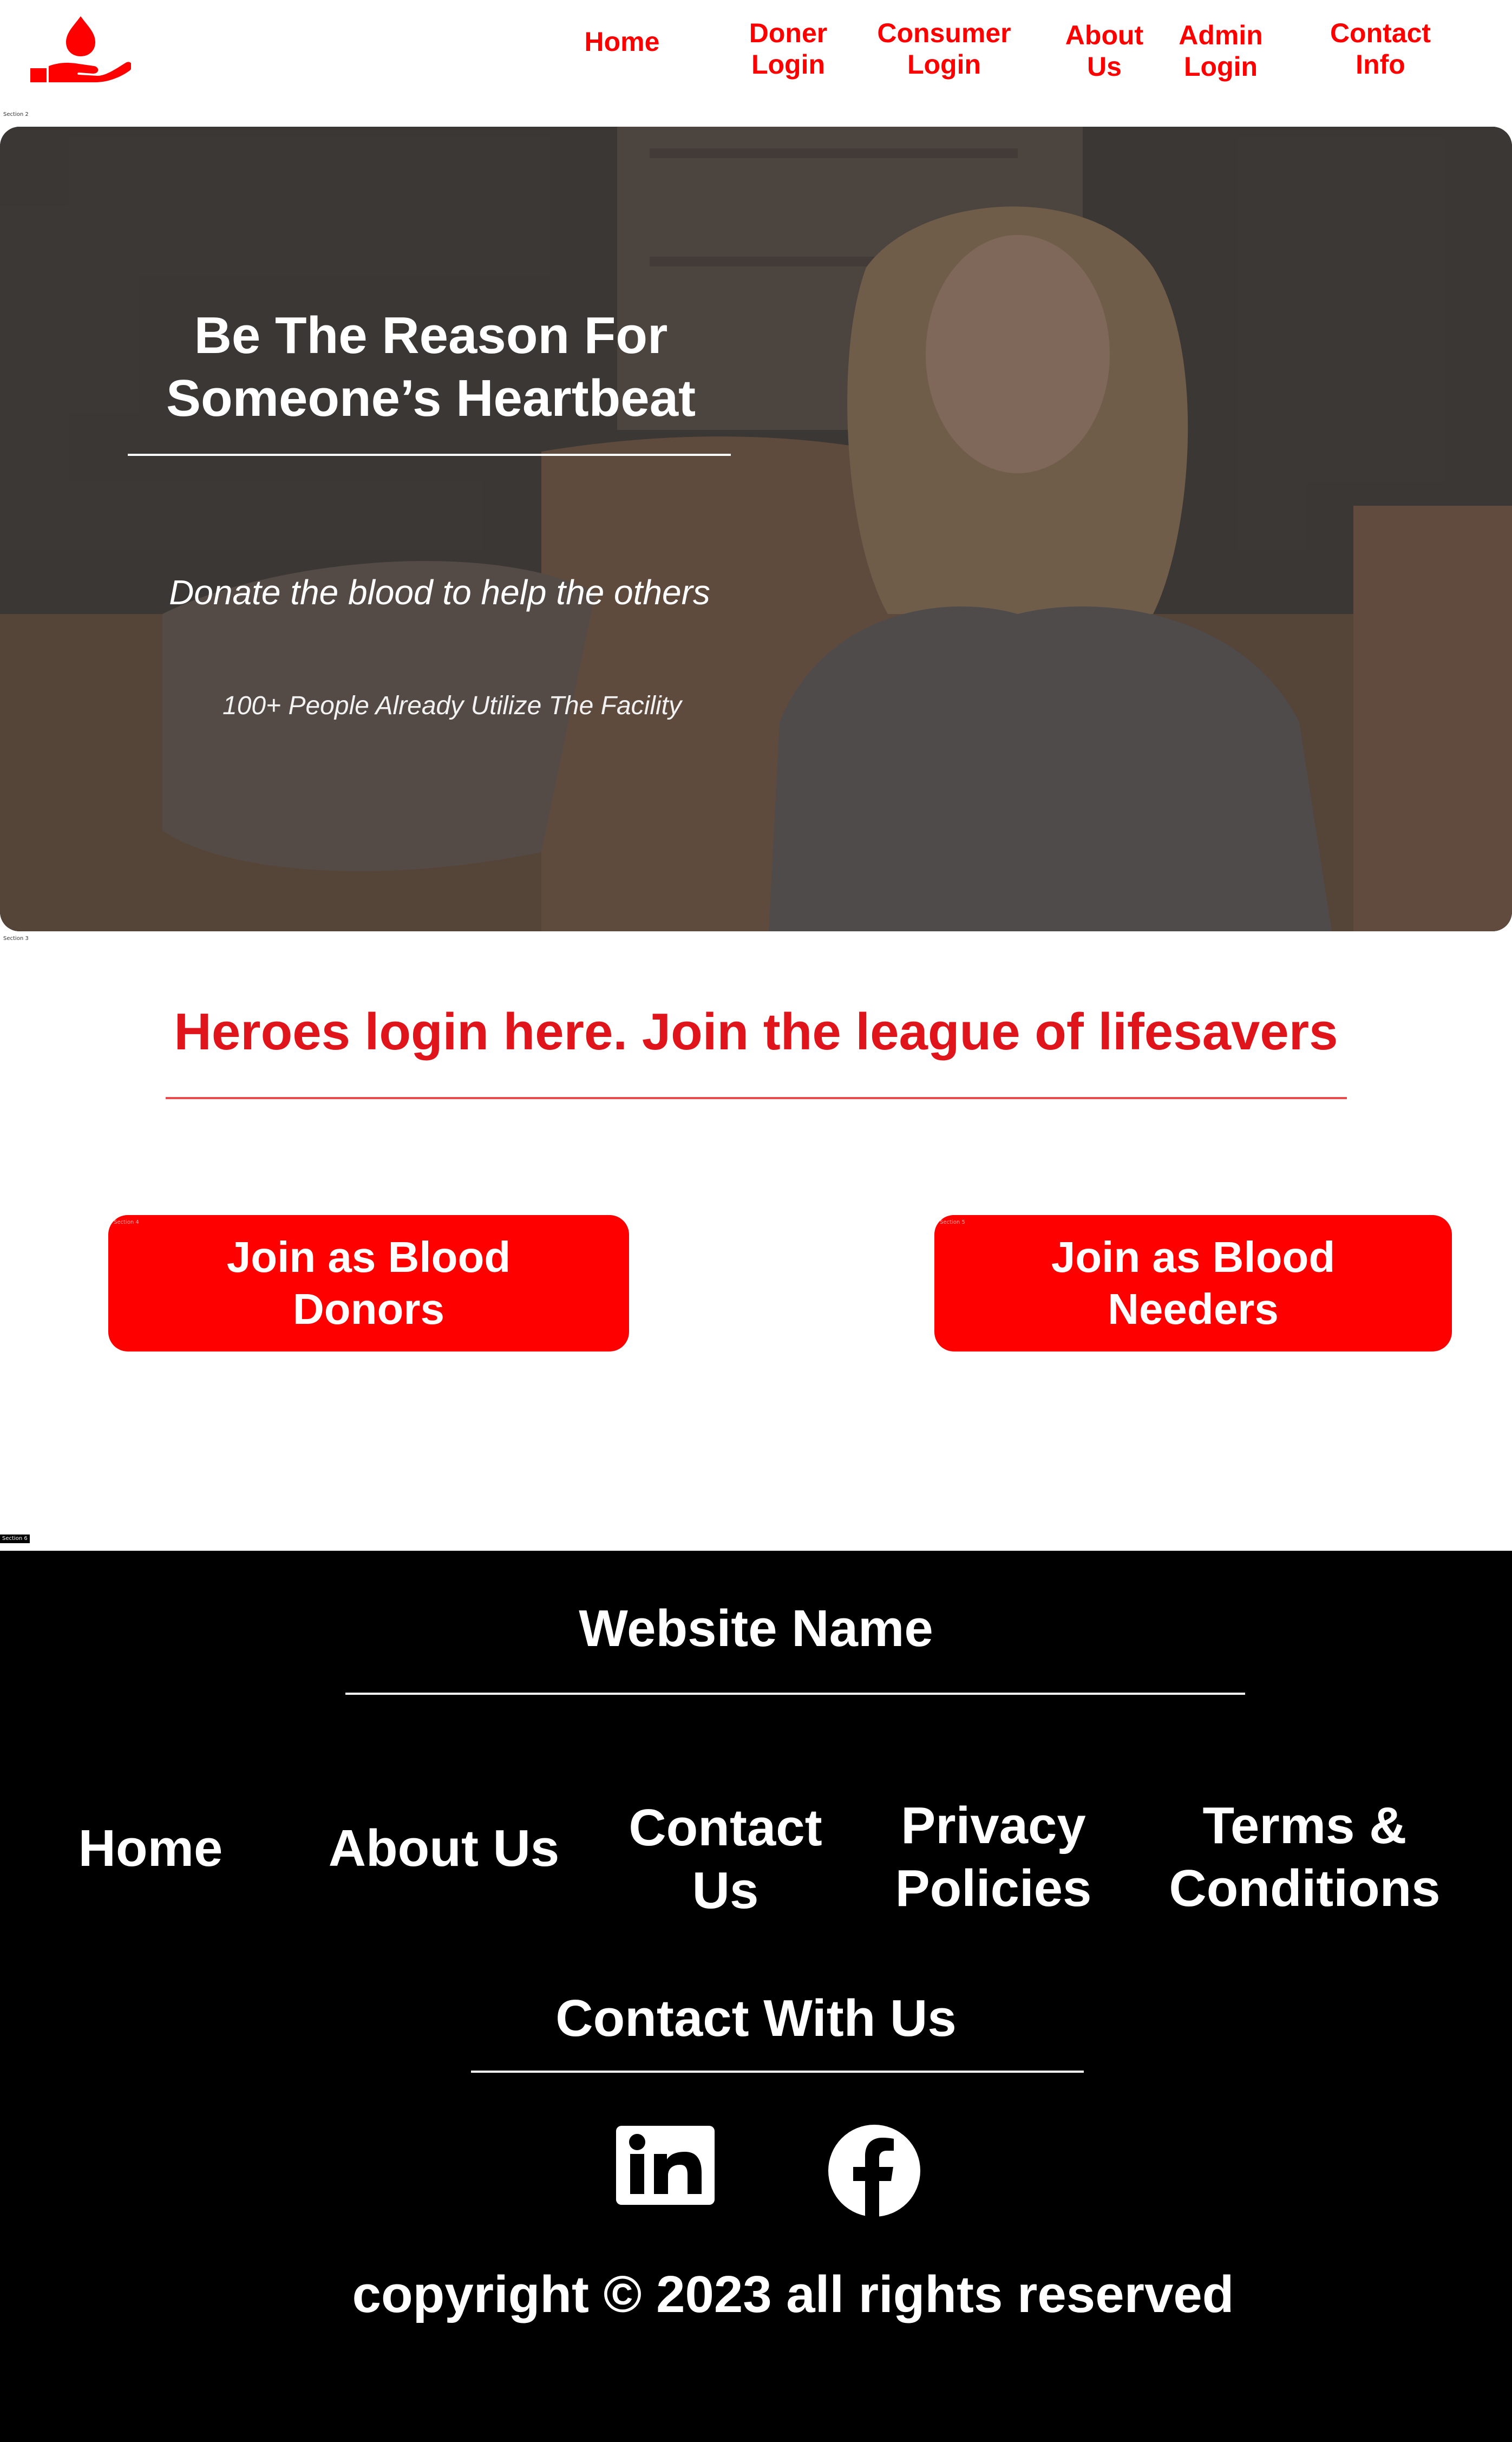 Image resolution: width=1512 pixels, height=2442 pixels. What do you see at coordinates (952, 1222) in the screenshot?
I see `section-tag: Section 5` at bounding box center [952, 1222].